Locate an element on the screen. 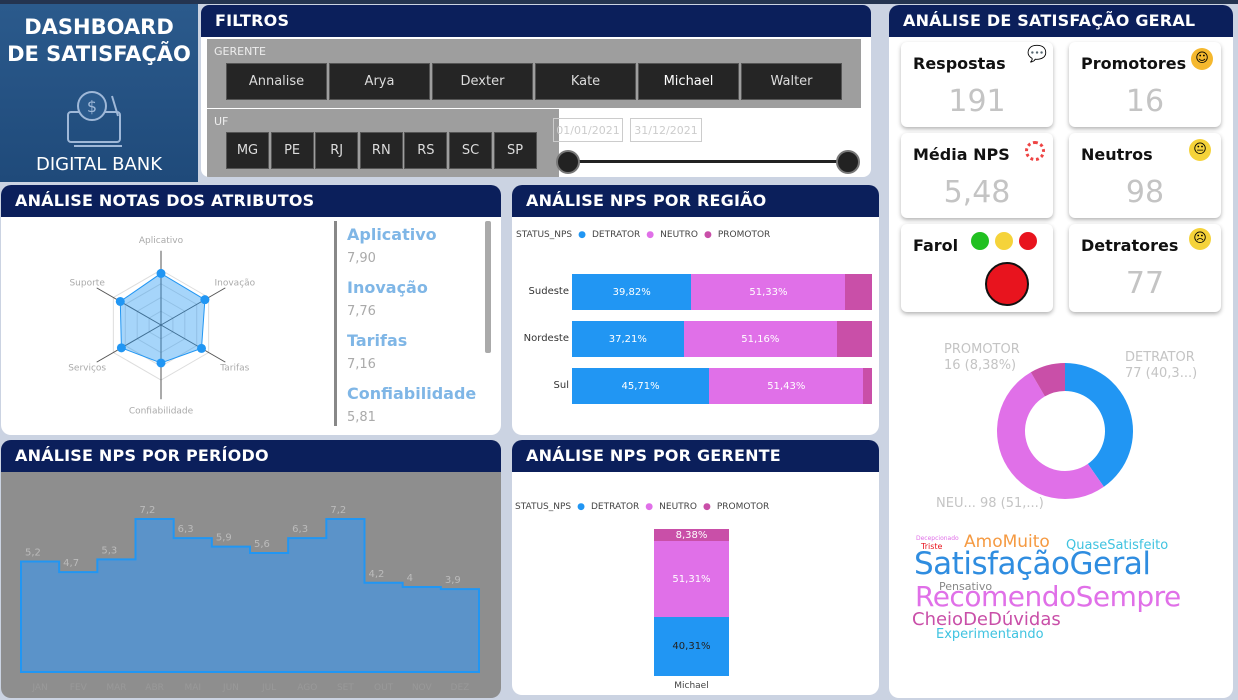 The height and width of the screenshot is (700, 1238). donut-slice-detrator is located at coordinates (1099, 425).